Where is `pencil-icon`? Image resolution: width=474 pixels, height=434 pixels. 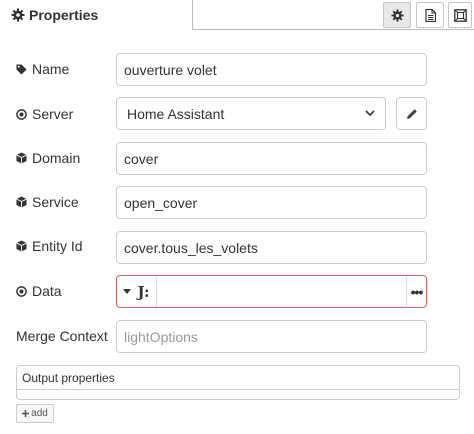 pencil-icon is located at coordinates (412, 114).